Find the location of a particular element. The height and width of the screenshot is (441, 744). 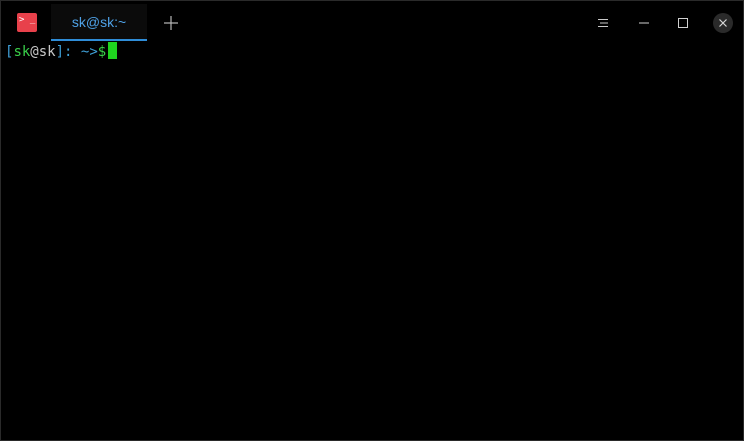

prompt-line: [sk@sk]: ~>$ is located at coordinates (374, 51).